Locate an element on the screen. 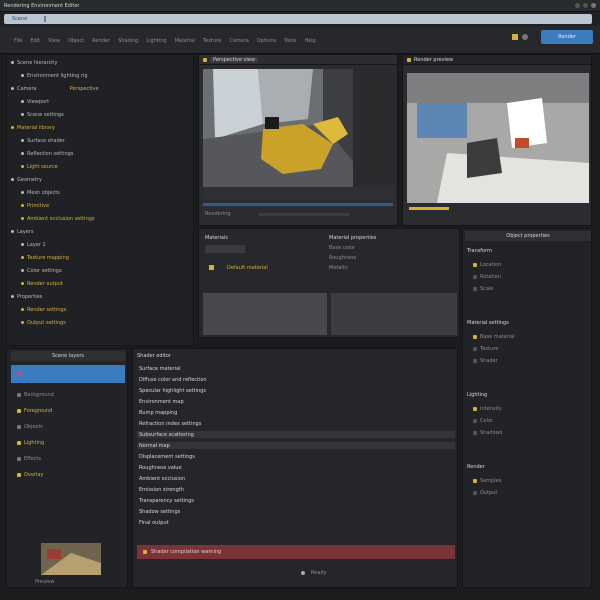 This screenshot has height=600, width=600. editor-line: Diffuse color and reflection is located at coordinates (296, 379).